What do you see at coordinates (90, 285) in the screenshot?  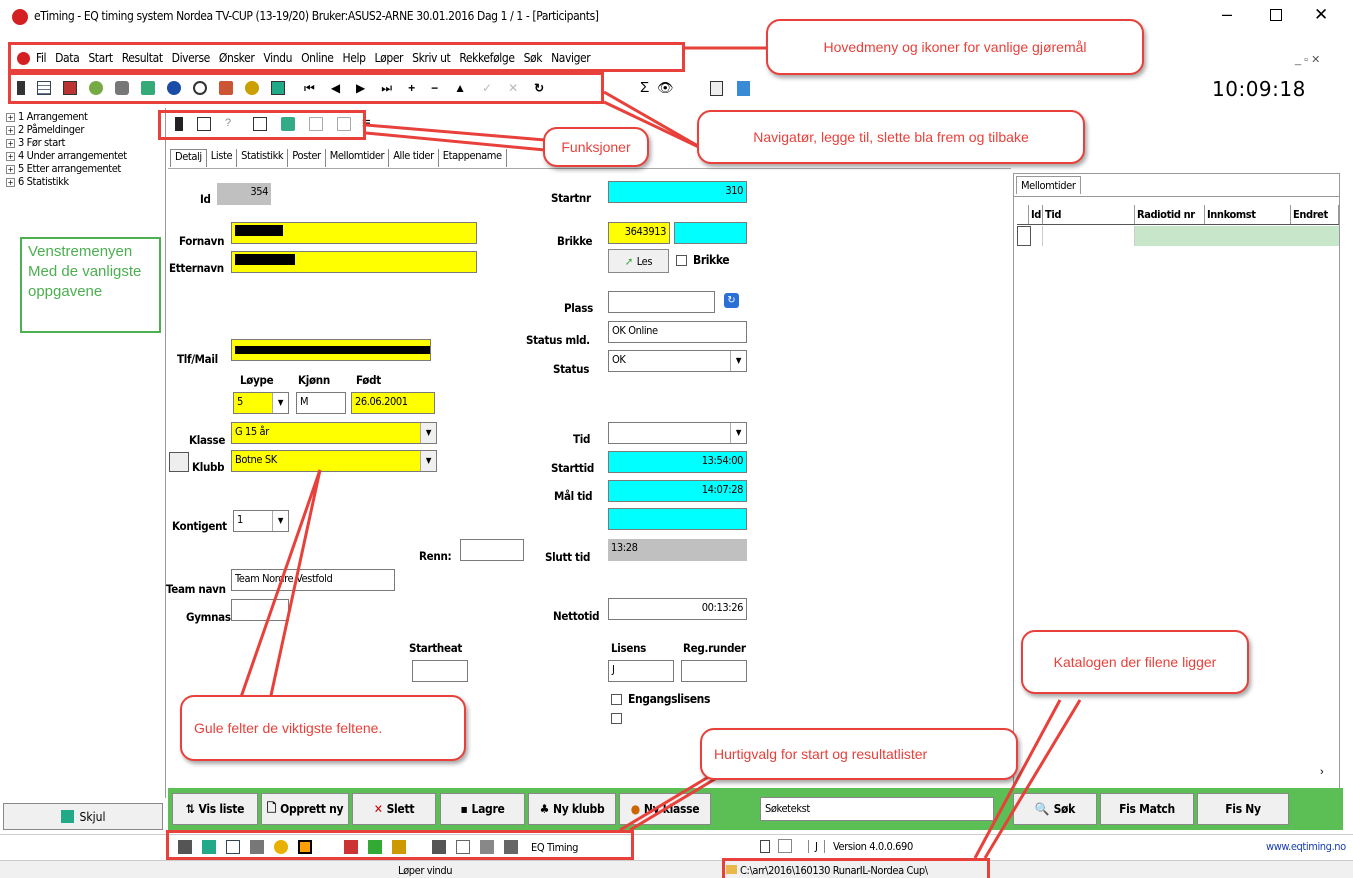 I see `left-menu-callout: Venstremenyen Med de vanligste oppgavene` at bounding box center [90, 285].